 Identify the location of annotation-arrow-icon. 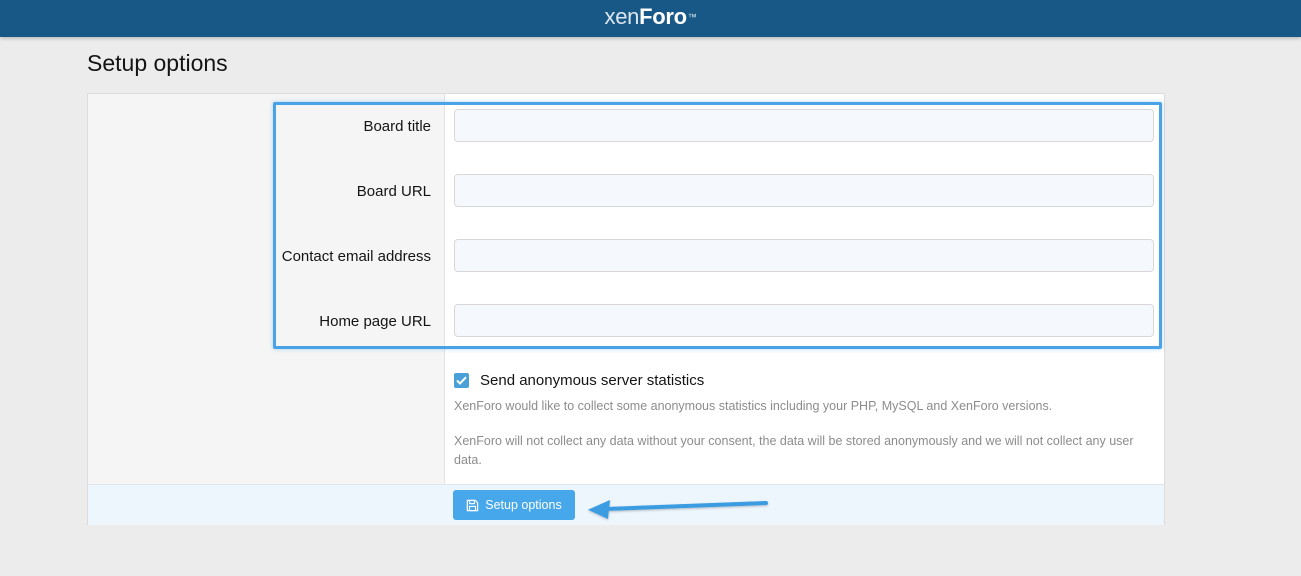
(678, 509).